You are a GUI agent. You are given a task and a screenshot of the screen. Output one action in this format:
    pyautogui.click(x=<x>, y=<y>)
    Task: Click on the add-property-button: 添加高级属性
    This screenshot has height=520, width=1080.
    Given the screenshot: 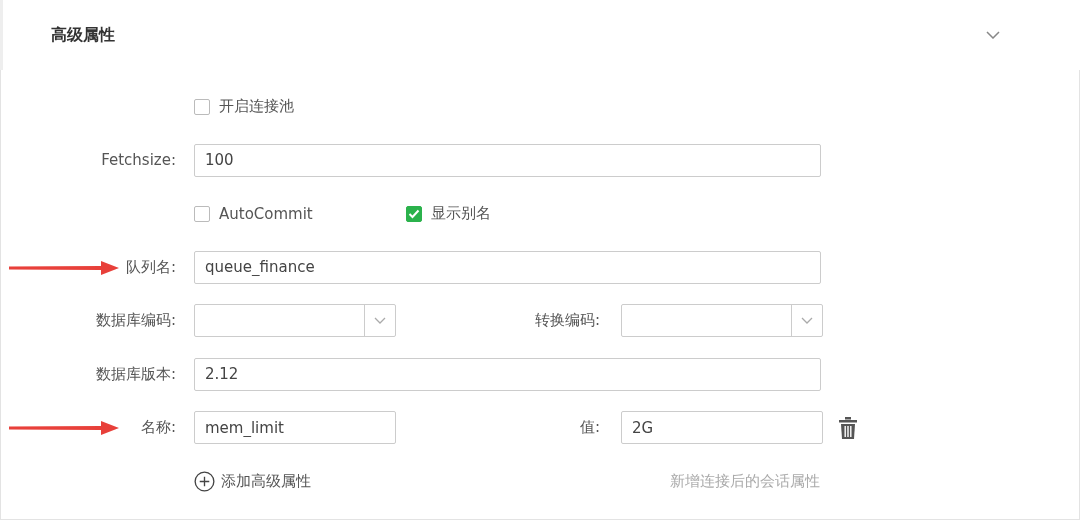 What is the action you would take?
    pyautogui.click(x=252, y=481)
    